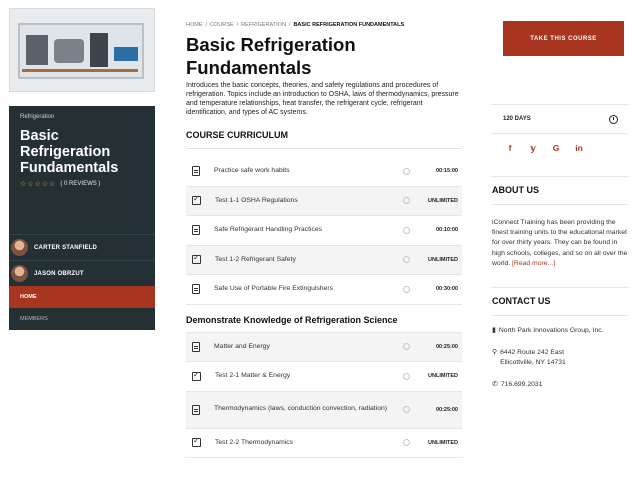 The width and height of the screenshot is (634, 483). Describe the element at coordinates (82, 297) in the screenshot. I see `sidebar-item-home: HOME` at that location.